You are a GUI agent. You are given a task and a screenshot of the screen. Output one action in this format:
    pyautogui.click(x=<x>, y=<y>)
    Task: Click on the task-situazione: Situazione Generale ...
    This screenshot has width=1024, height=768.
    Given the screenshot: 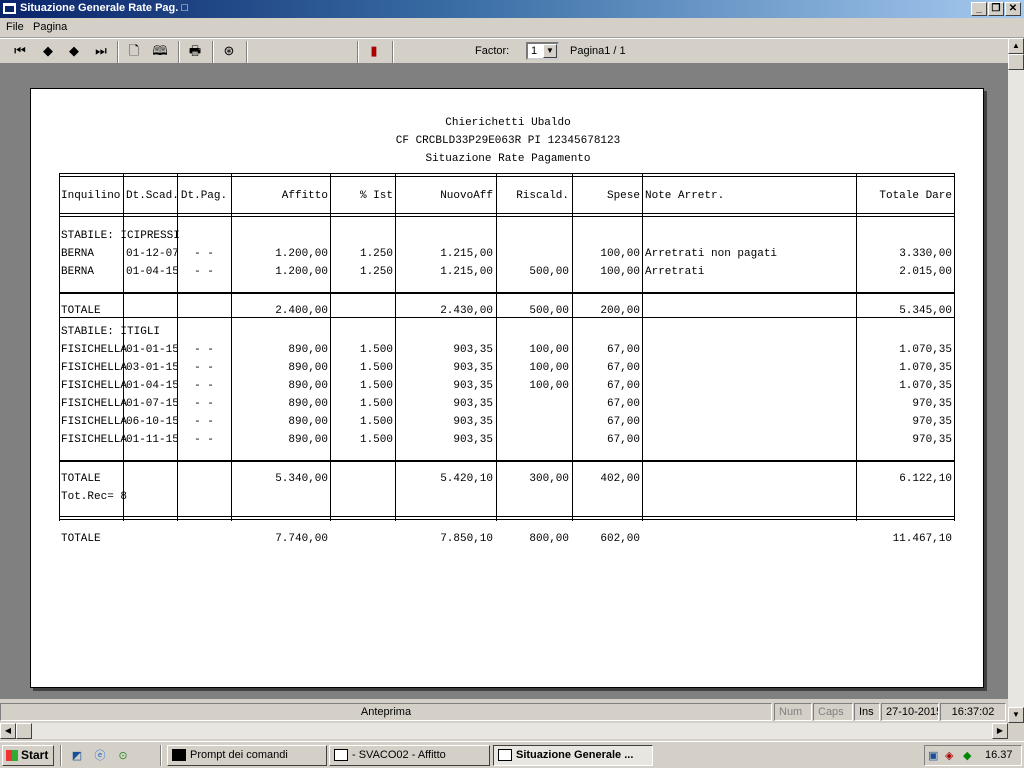 What is the action you would take?
    pyautogui.click(x=573, y=755)
    